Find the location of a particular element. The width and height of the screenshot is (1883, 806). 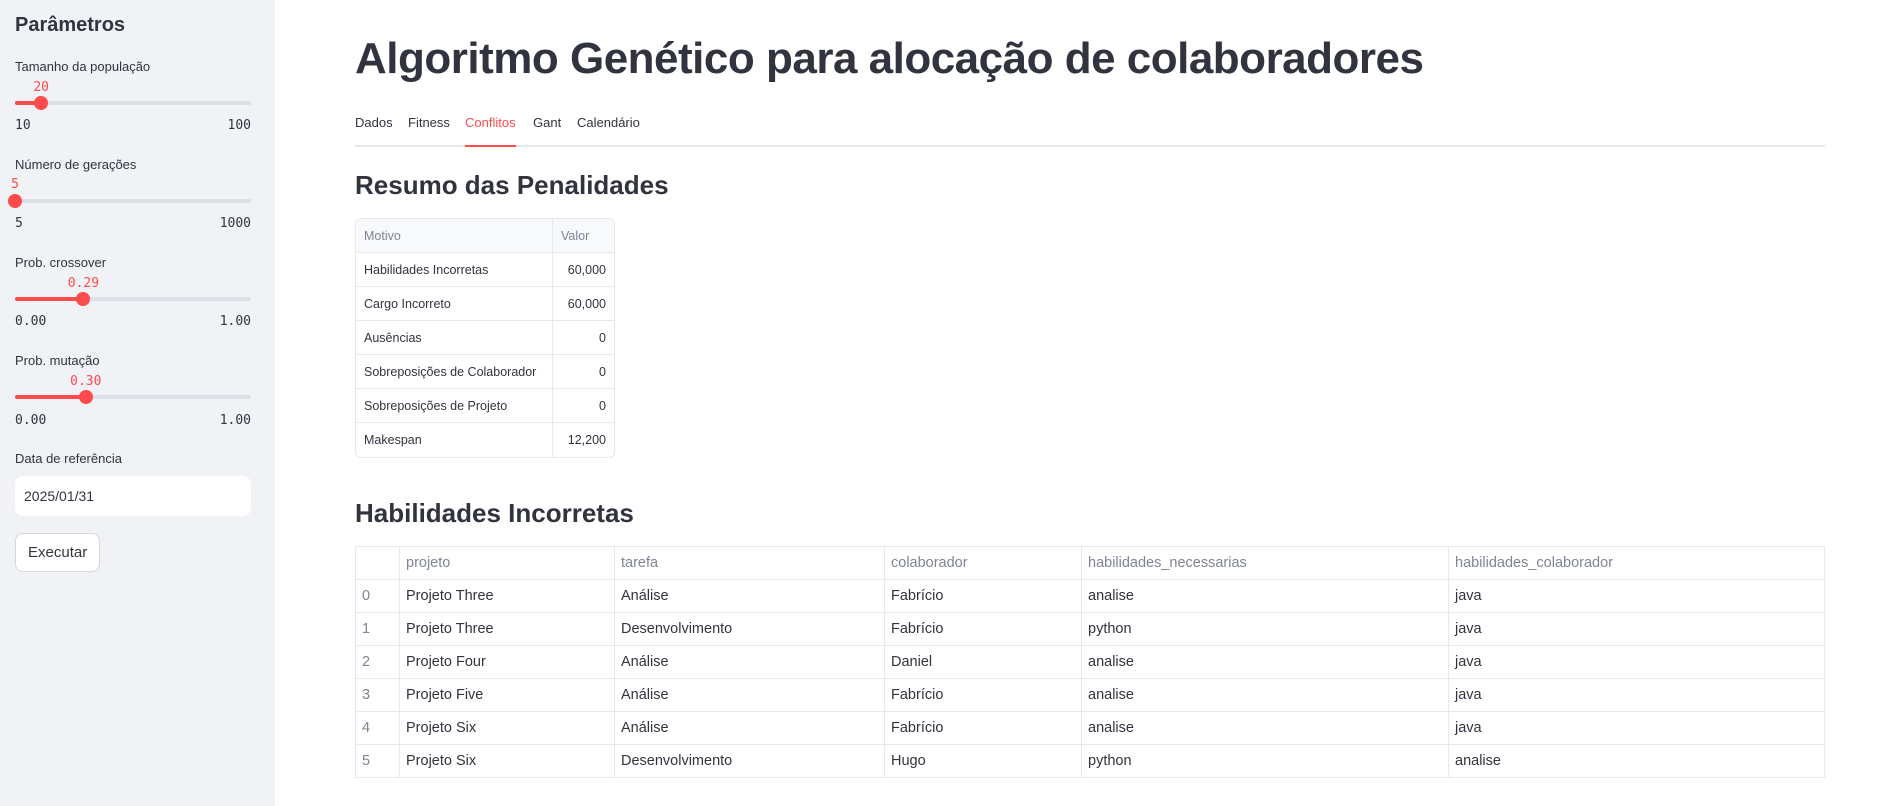

crossover-prob-value: 0.29 is located at coordinates (83, 283).